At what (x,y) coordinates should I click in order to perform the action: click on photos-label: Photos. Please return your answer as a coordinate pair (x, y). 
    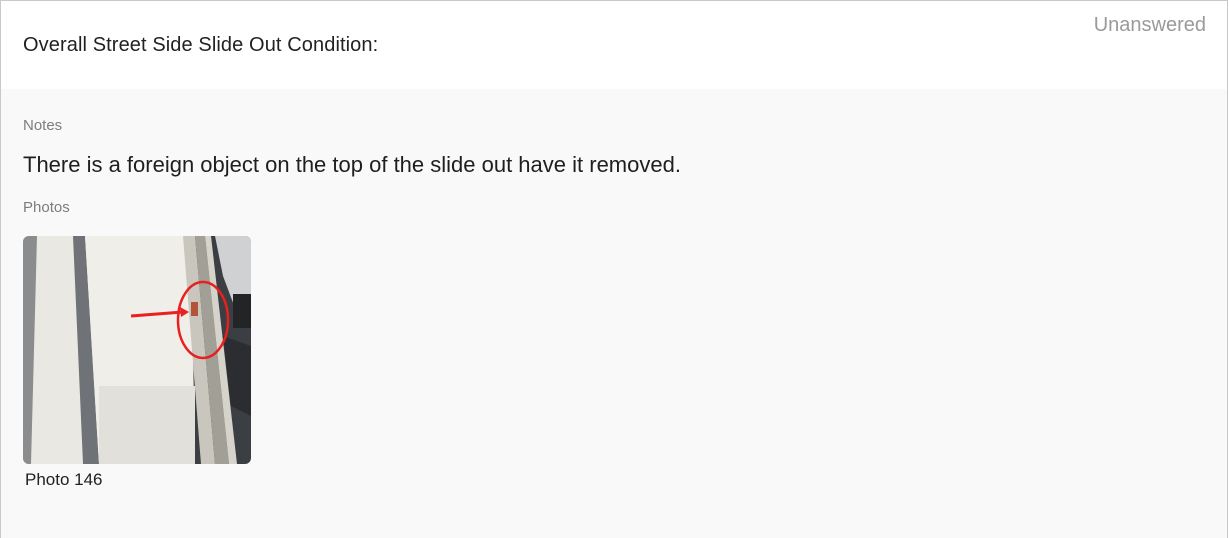
    Looking at the image, I should click on (46, 207).